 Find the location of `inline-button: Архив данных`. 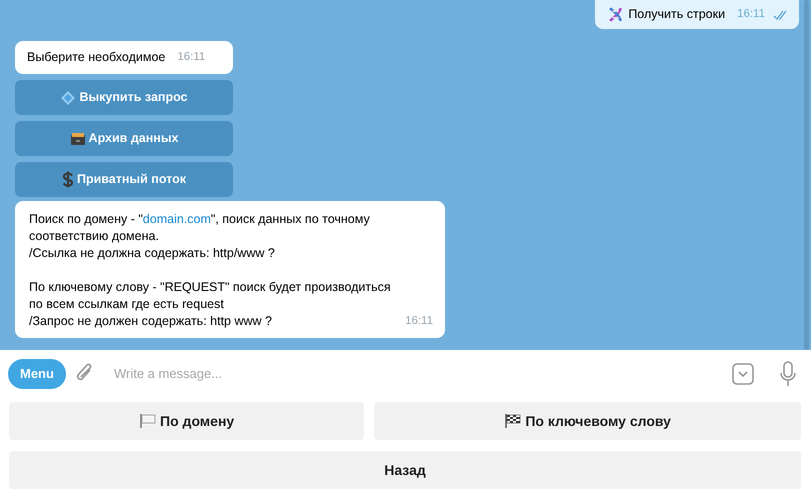

inline-button: Архив данных is located at coordinates (124, 138).